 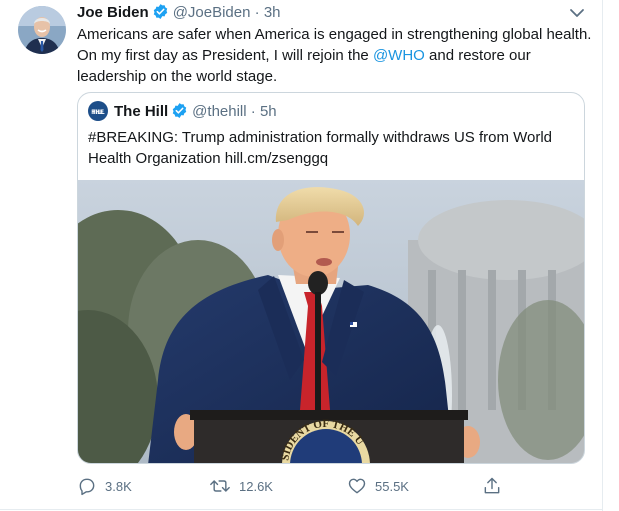 What do you see at coordinates (113, 12) in the screenshot?
I see `author-name: Joe Biden` at bounding box center [113, 12].